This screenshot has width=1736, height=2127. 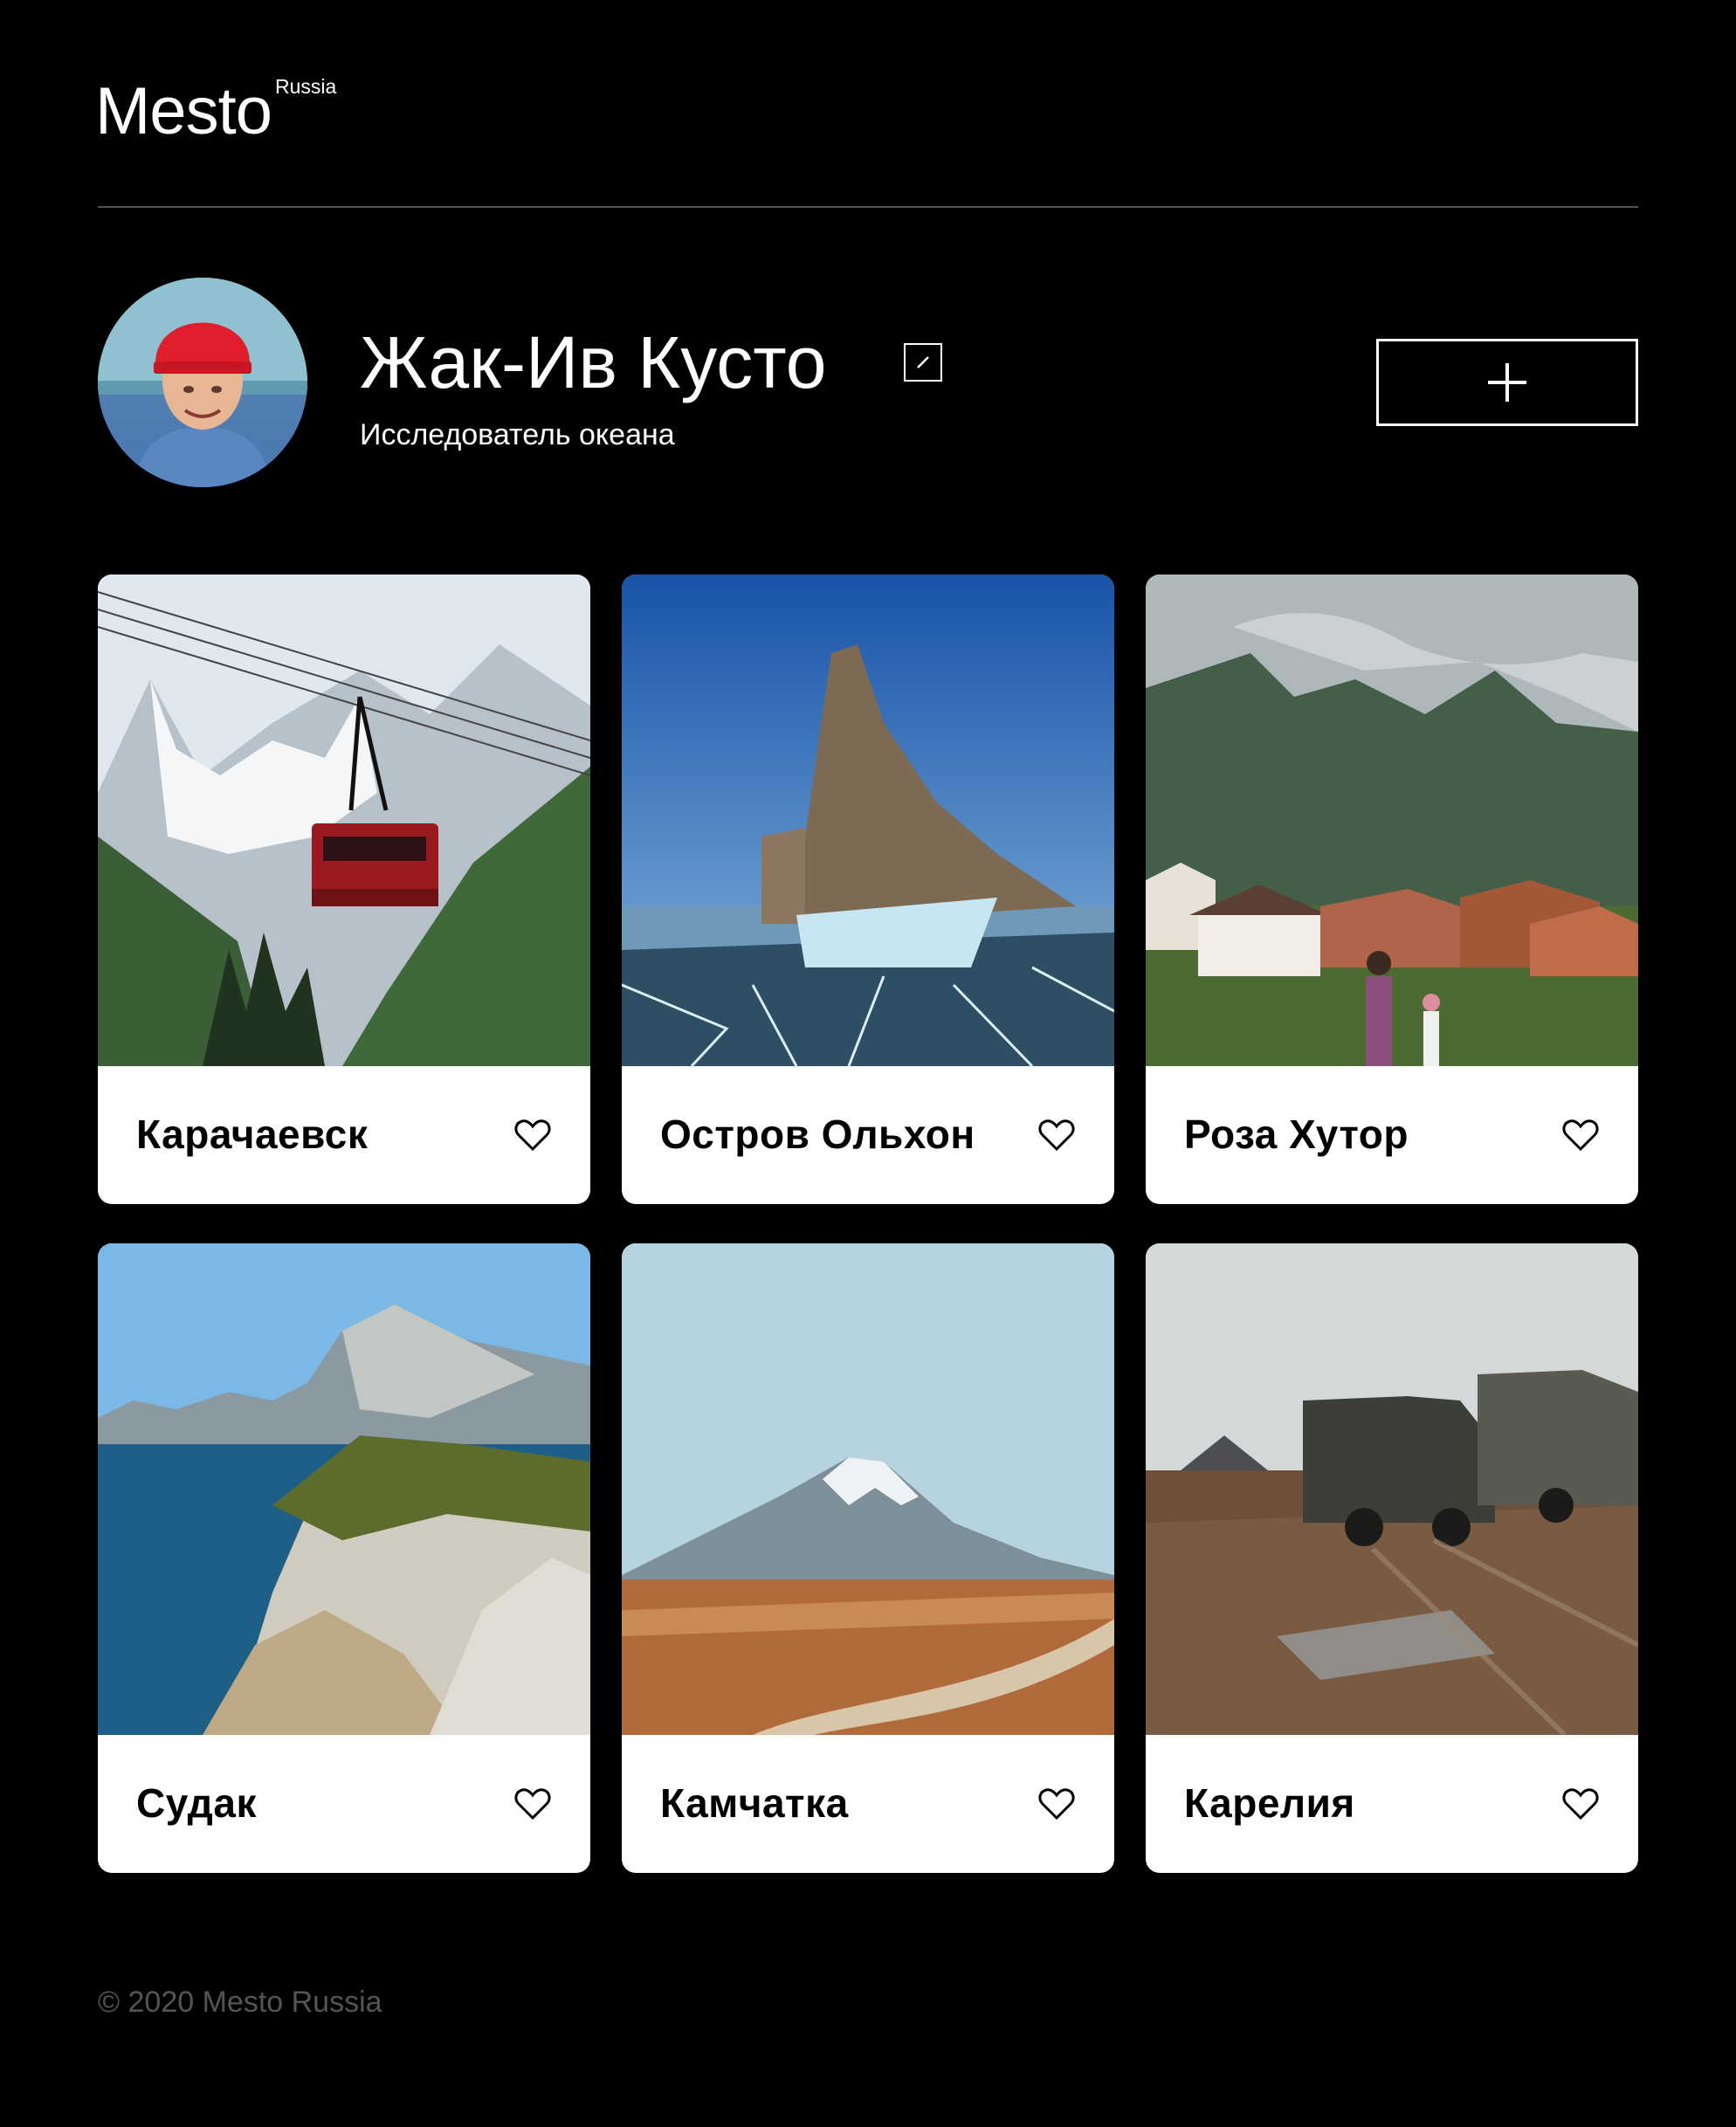 What do you see at coordinates (344, 1489) in the screenshot?
I see `card-image-sudak` at bounding box center [344, 1489].